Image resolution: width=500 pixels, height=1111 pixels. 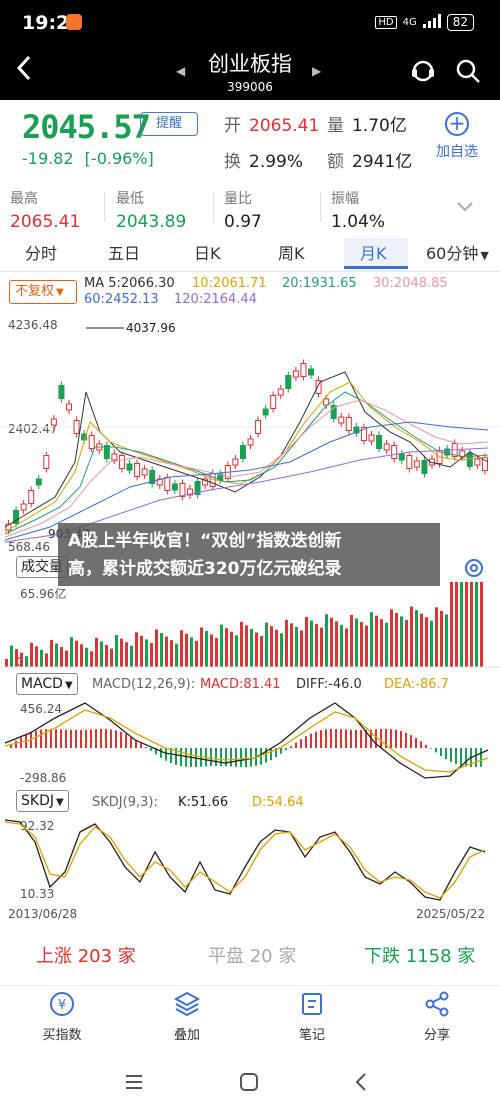 What do you see at coordinates (312, 1016) in the screenshot?
I see `notes-button: 笔记` at bounding box center [312, 1016].